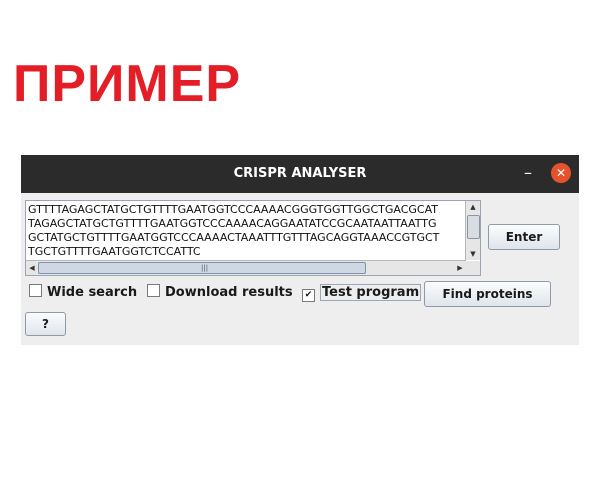 Image resolution: width=600 pixels, height=500 pixels. Describe the element at coordinates (487, 294) in the screenshot. I see `find-proteins-button: Find proteins` at that location.